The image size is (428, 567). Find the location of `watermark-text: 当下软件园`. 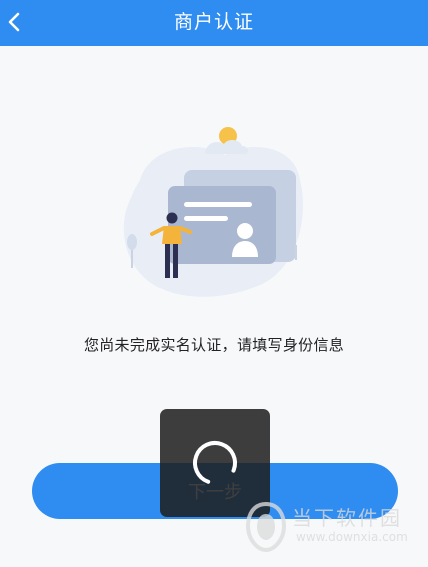

watermark-text: 当下软件园 is located at coordinates (347, 518).